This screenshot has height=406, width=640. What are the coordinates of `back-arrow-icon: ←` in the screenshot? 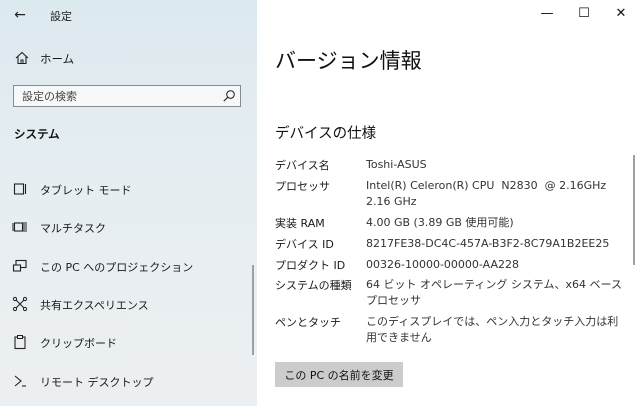 It's located at (20, 15).